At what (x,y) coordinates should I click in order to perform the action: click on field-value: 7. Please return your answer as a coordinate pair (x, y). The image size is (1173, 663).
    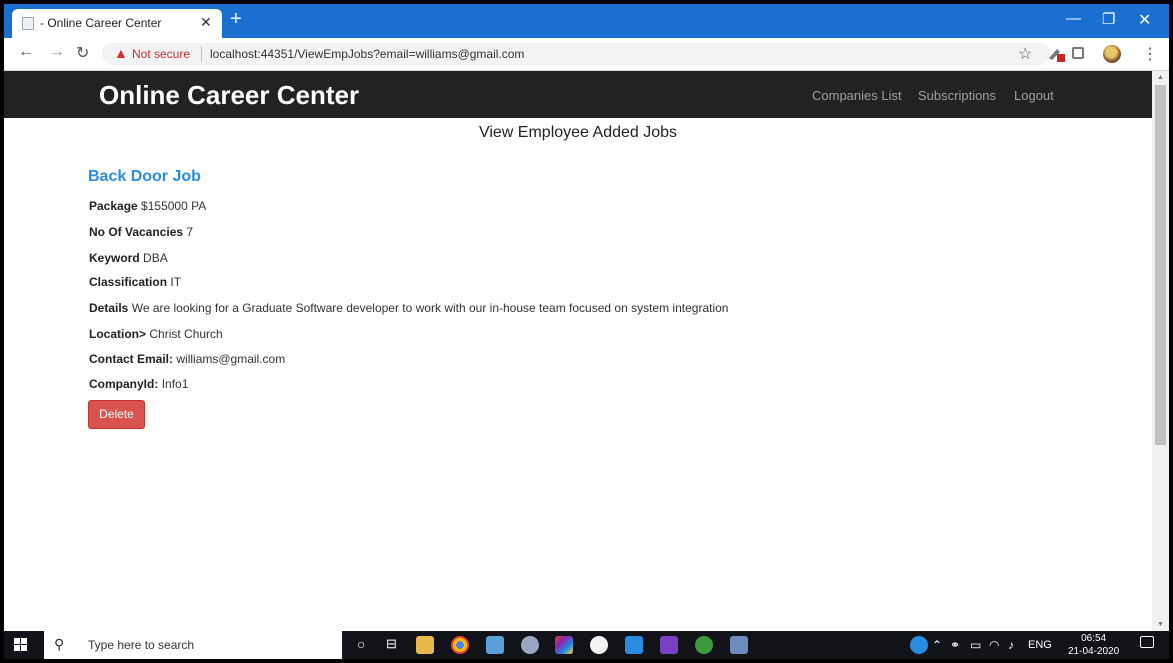
    Looking at the image, I should click on (190, 232).